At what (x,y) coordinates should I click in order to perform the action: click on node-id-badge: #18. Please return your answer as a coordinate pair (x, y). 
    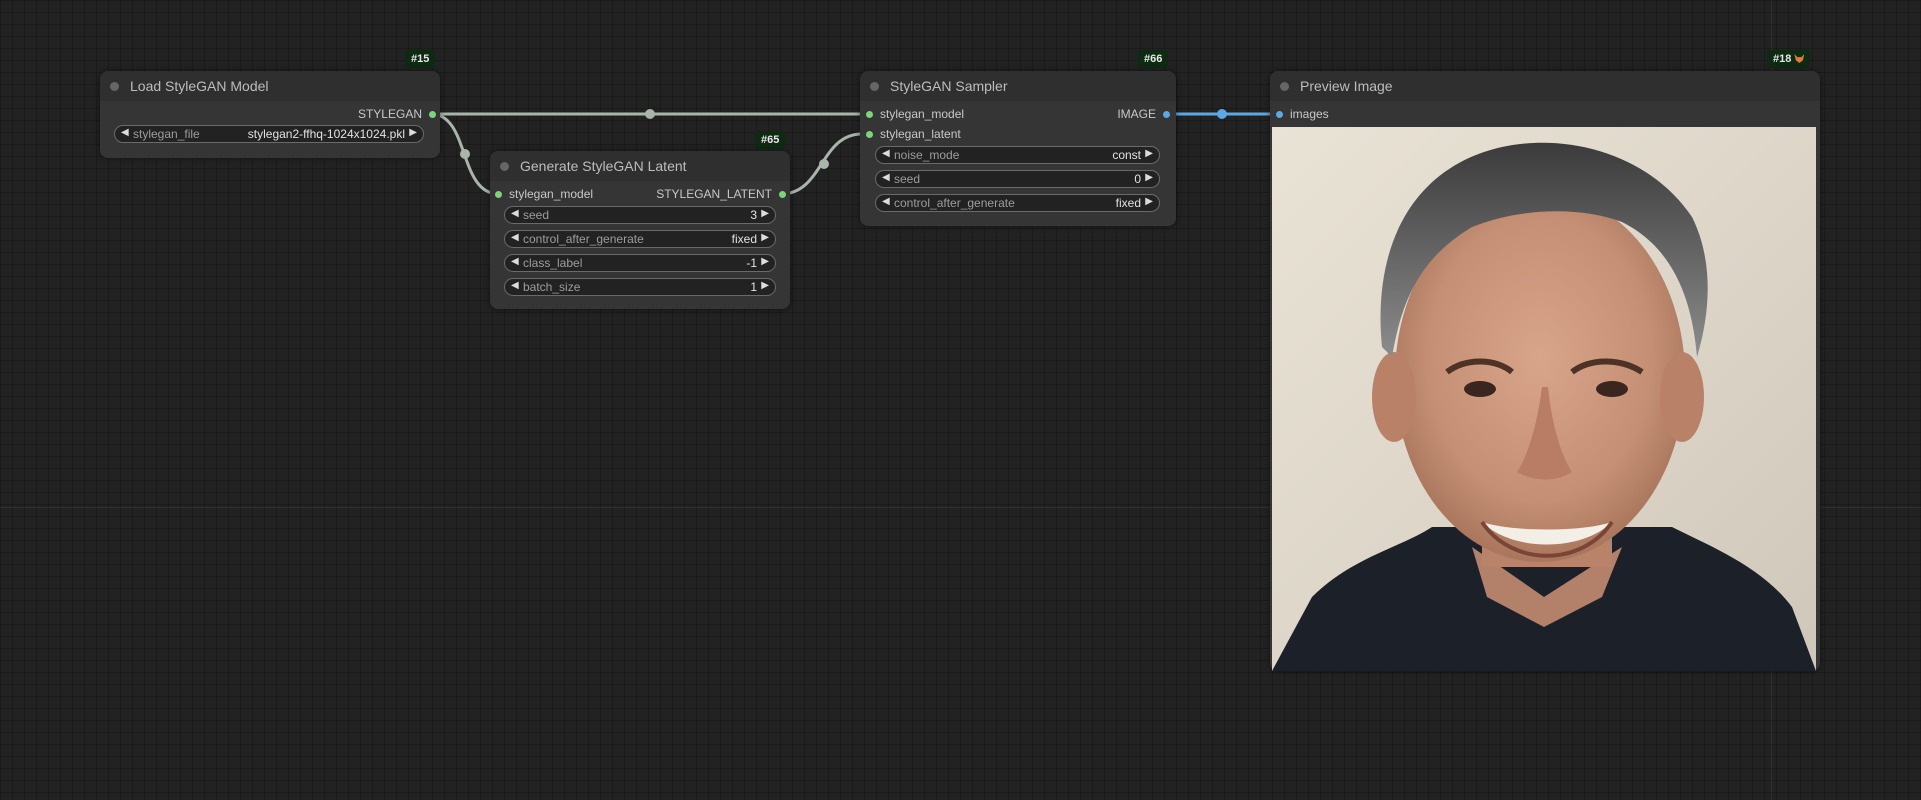
    Looking at the image, I should click on (1789, 59).